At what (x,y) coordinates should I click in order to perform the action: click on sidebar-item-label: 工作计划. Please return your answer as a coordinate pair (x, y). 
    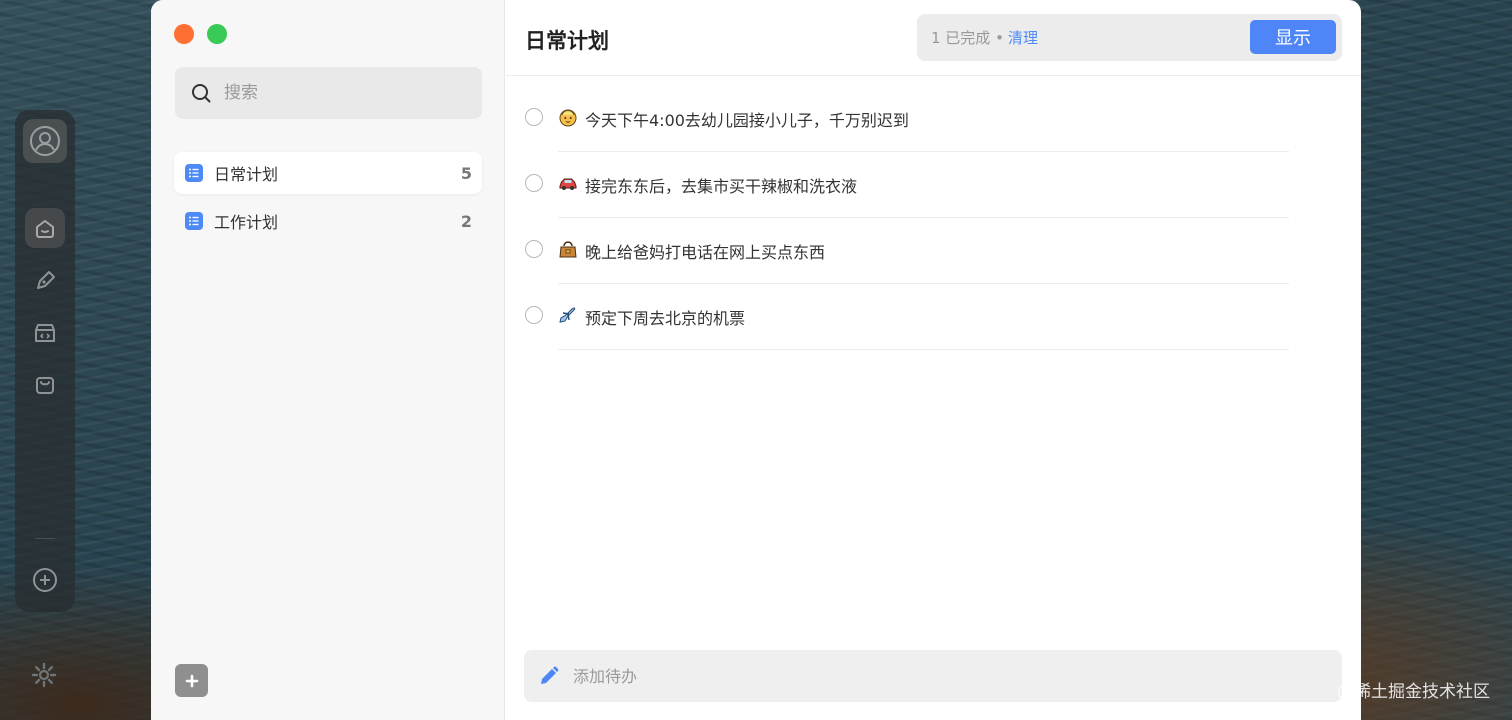
    Looking at the image, I should click on (246, 222).